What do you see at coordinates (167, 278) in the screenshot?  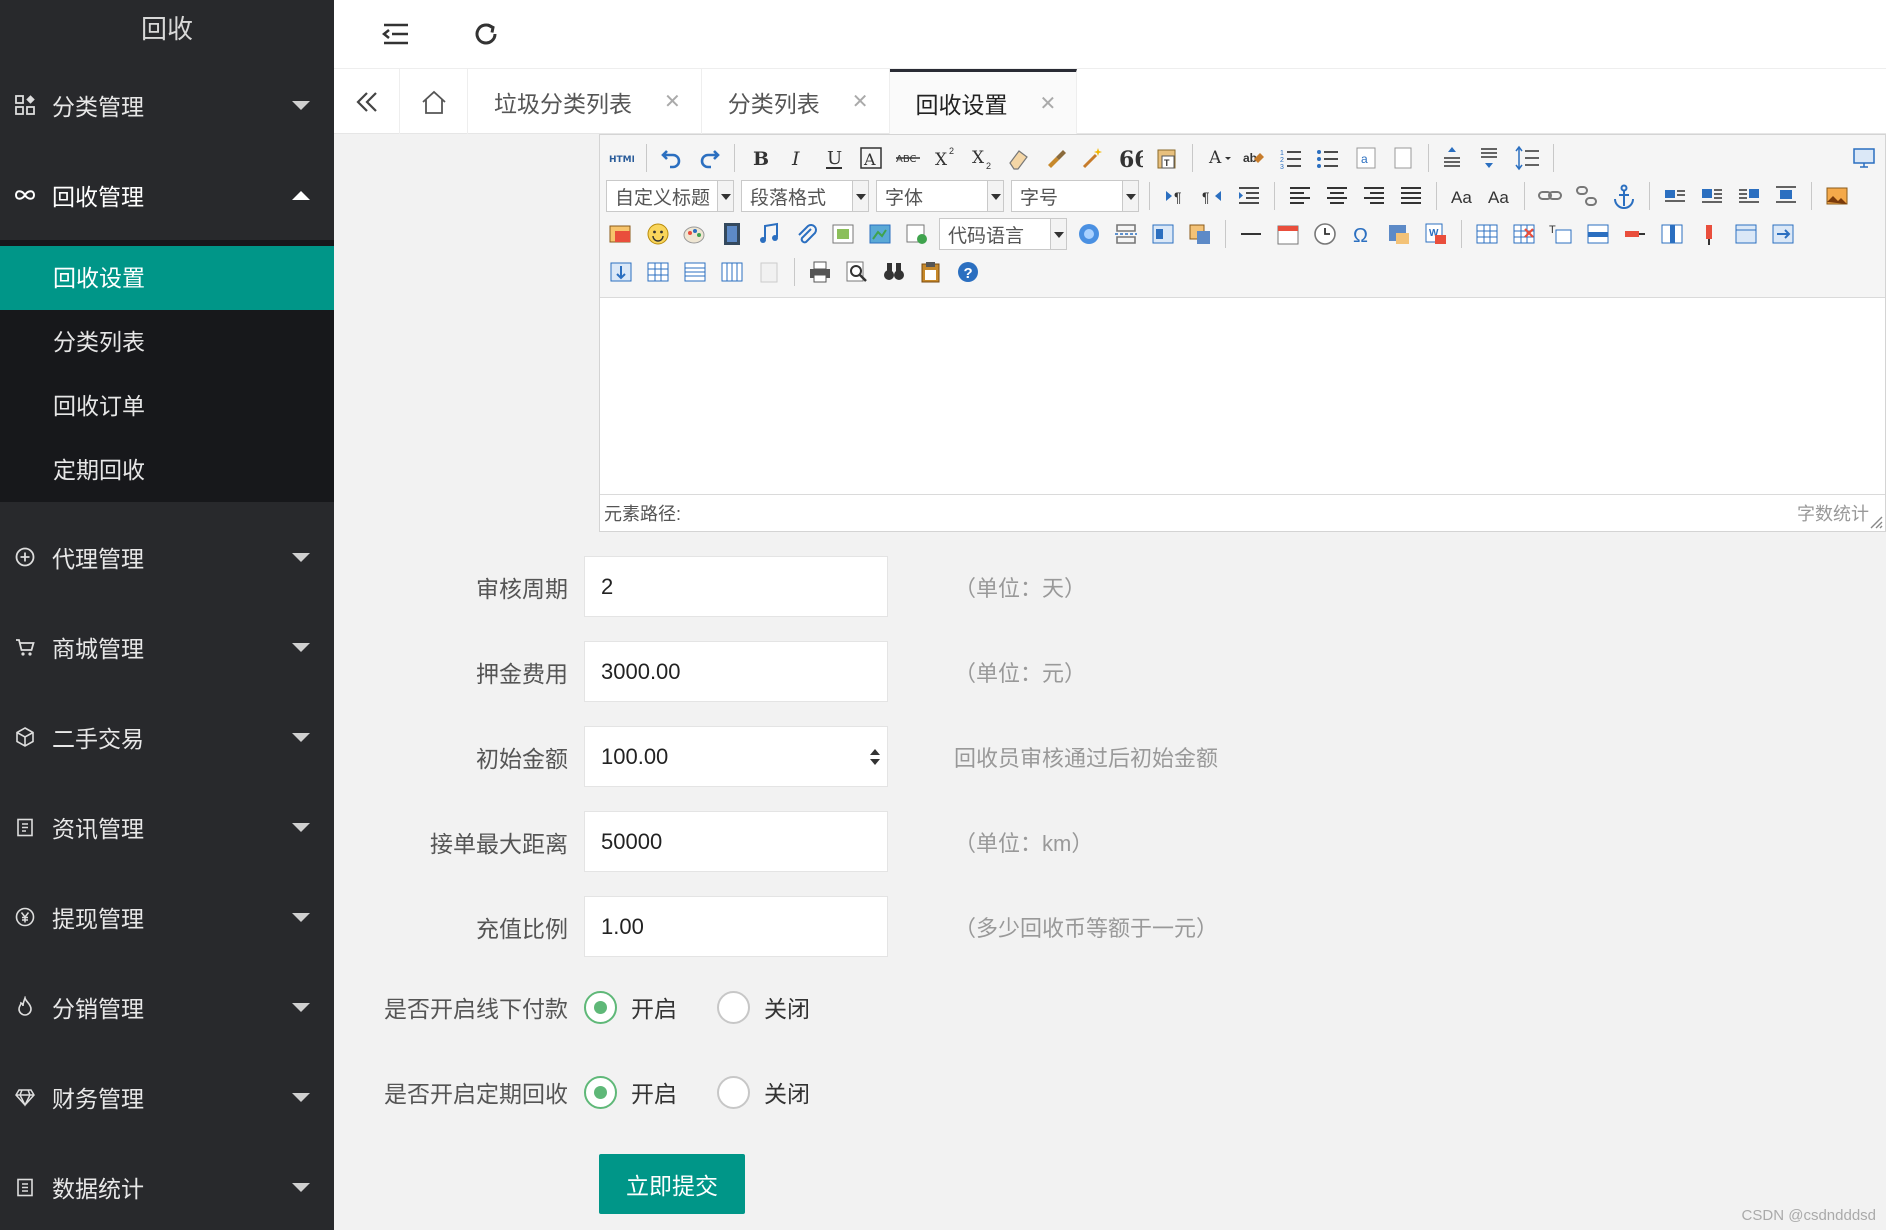 I see `sidebar-item-recycle-settings: 回收设置` at bounding box center [167, 278].